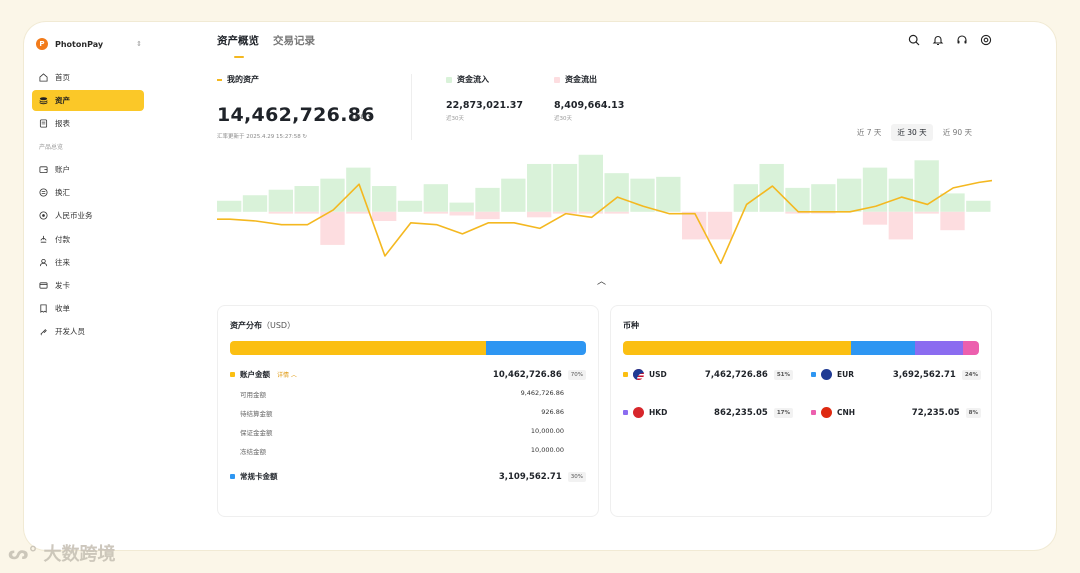 The image size is (1080, 573). Describe the element at coordinates (935, 412) in the screenshot. I see `currency-value: 72,235.05` at that location.